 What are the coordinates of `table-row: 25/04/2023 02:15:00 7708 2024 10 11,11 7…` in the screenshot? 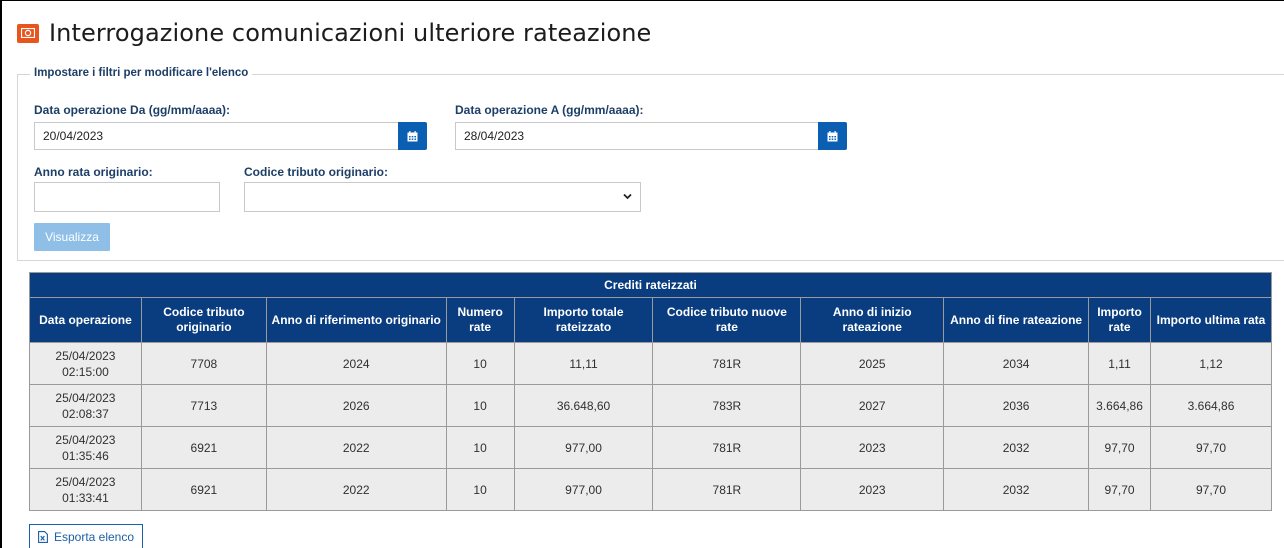 It's located at (650, 363).